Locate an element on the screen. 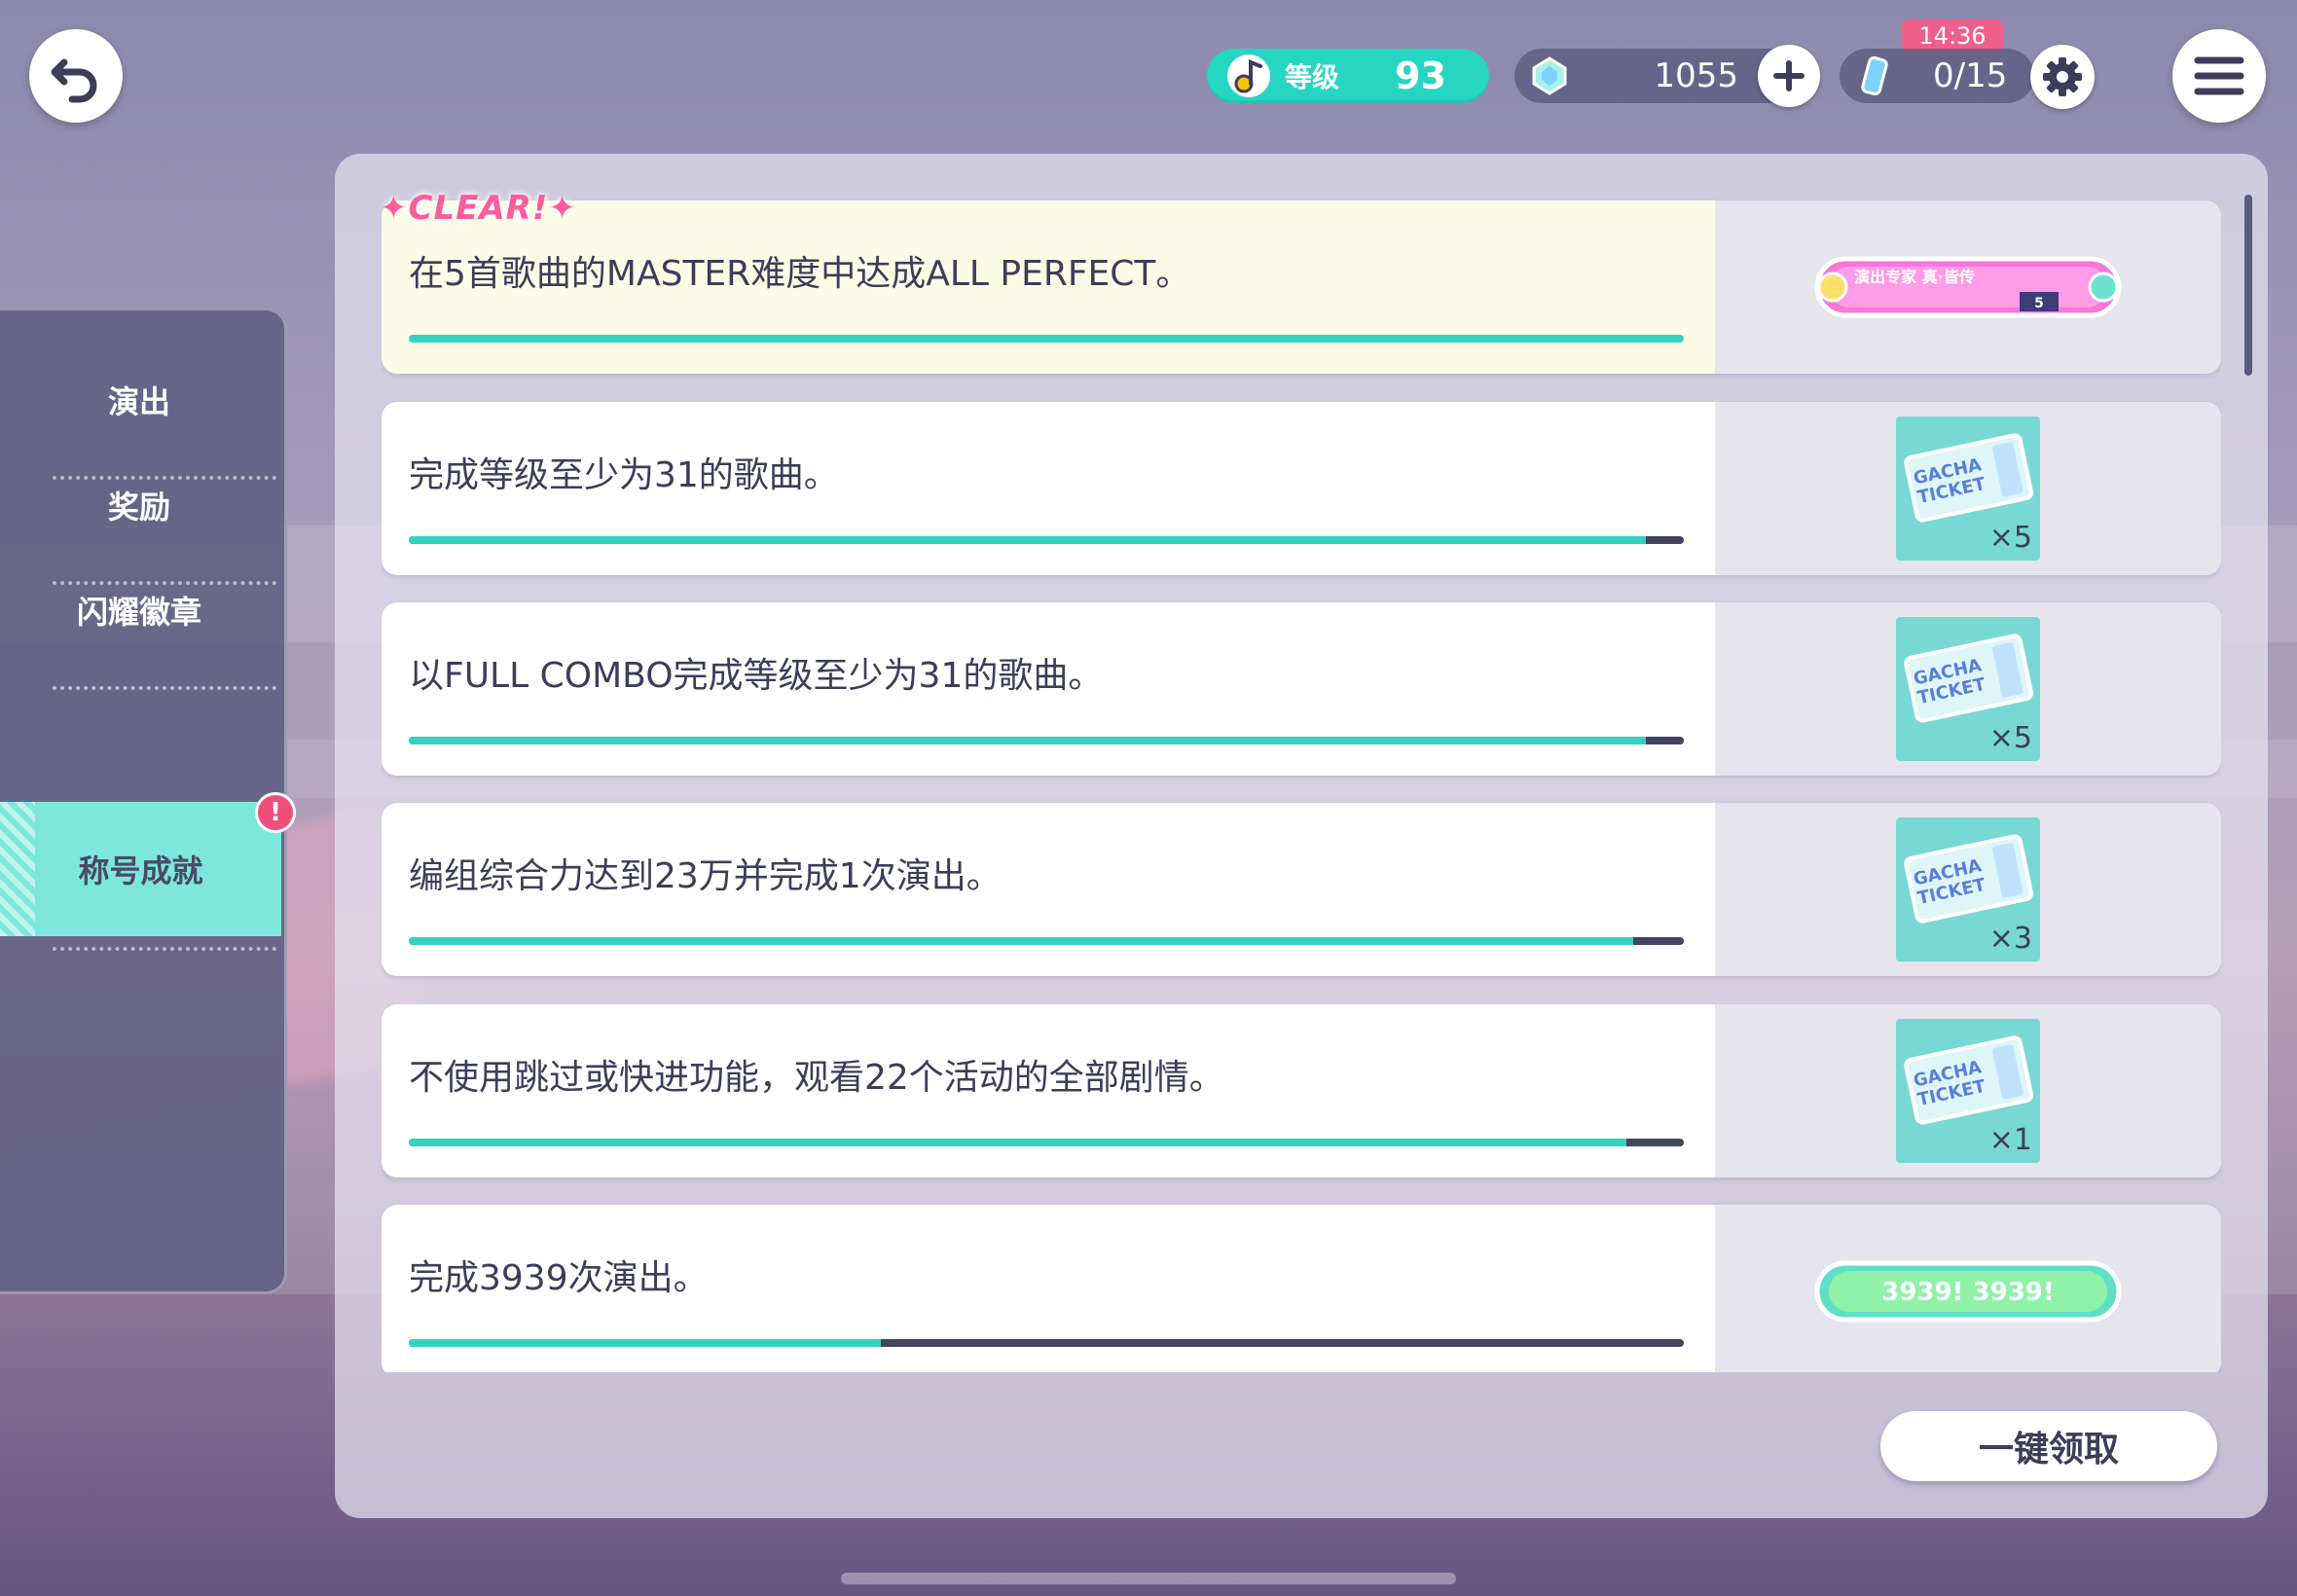 Image resolution: width=2297 pixels, height=1596 pixels. plus-icon is located at coordinates (1789, 75).